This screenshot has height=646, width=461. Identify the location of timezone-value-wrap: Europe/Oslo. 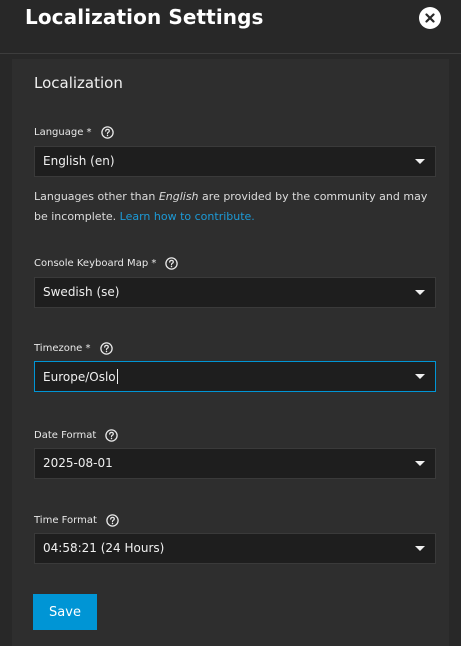
(80, 376).